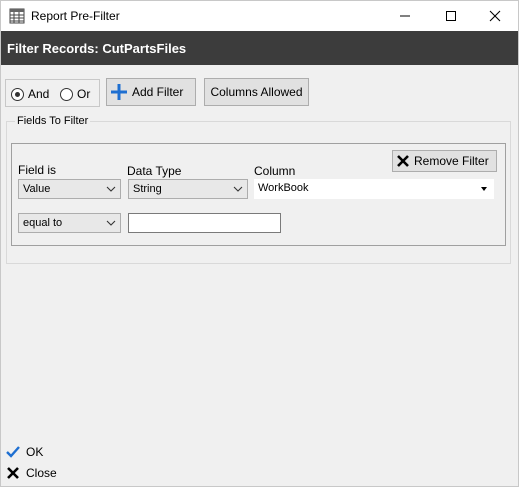 This screenshot has height=487, width=519. What do you see at coordinates (43, 223) in the screenshot?
I see `operator-value: equal to` at bounding box center [43, 223].